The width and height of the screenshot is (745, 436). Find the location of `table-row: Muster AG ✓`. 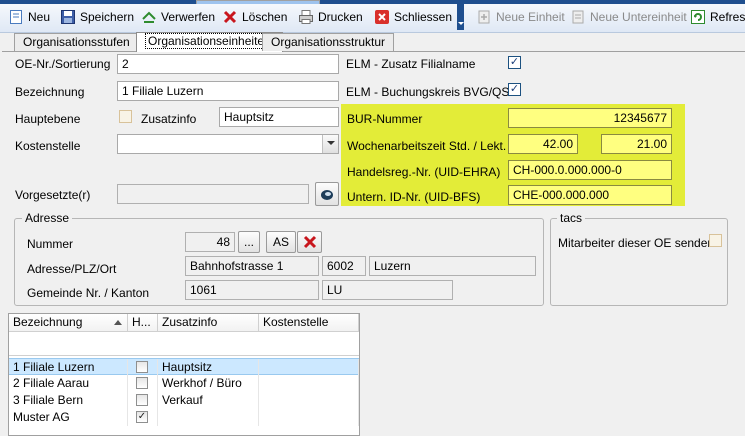

table-row: Muster AG ✓ is located at coordinates (184, 417).